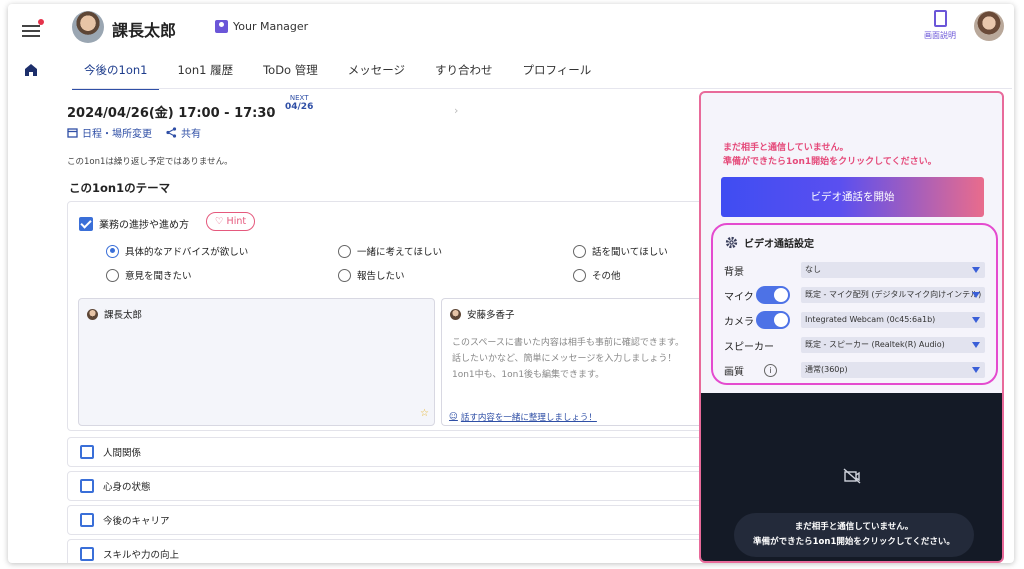 This screenshot has height=569, width=1024. I want to click on help-button: 画面説明, so click(940, 25).